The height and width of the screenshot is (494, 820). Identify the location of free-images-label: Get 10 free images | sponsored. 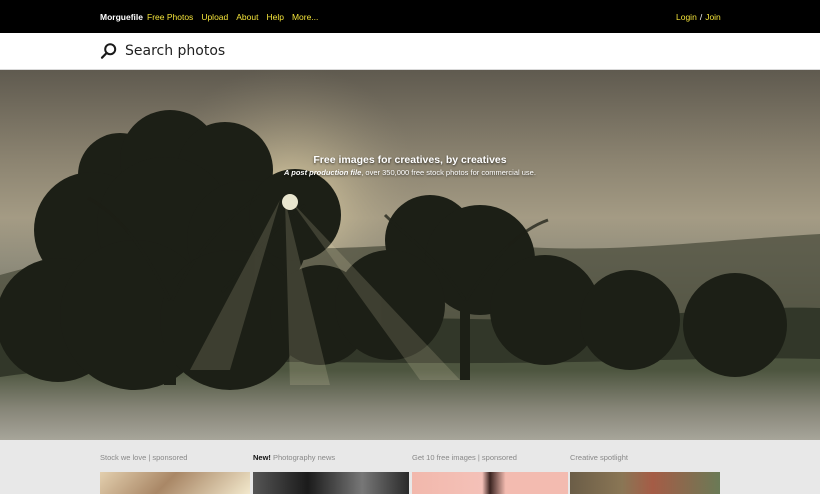
(464, 457).